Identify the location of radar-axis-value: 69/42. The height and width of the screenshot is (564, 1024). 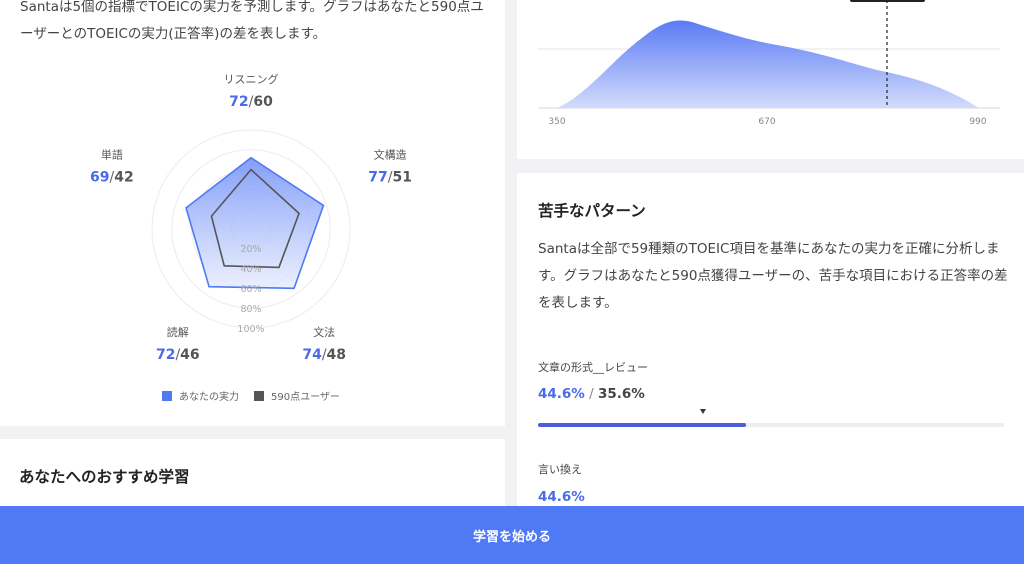
(112, 177).